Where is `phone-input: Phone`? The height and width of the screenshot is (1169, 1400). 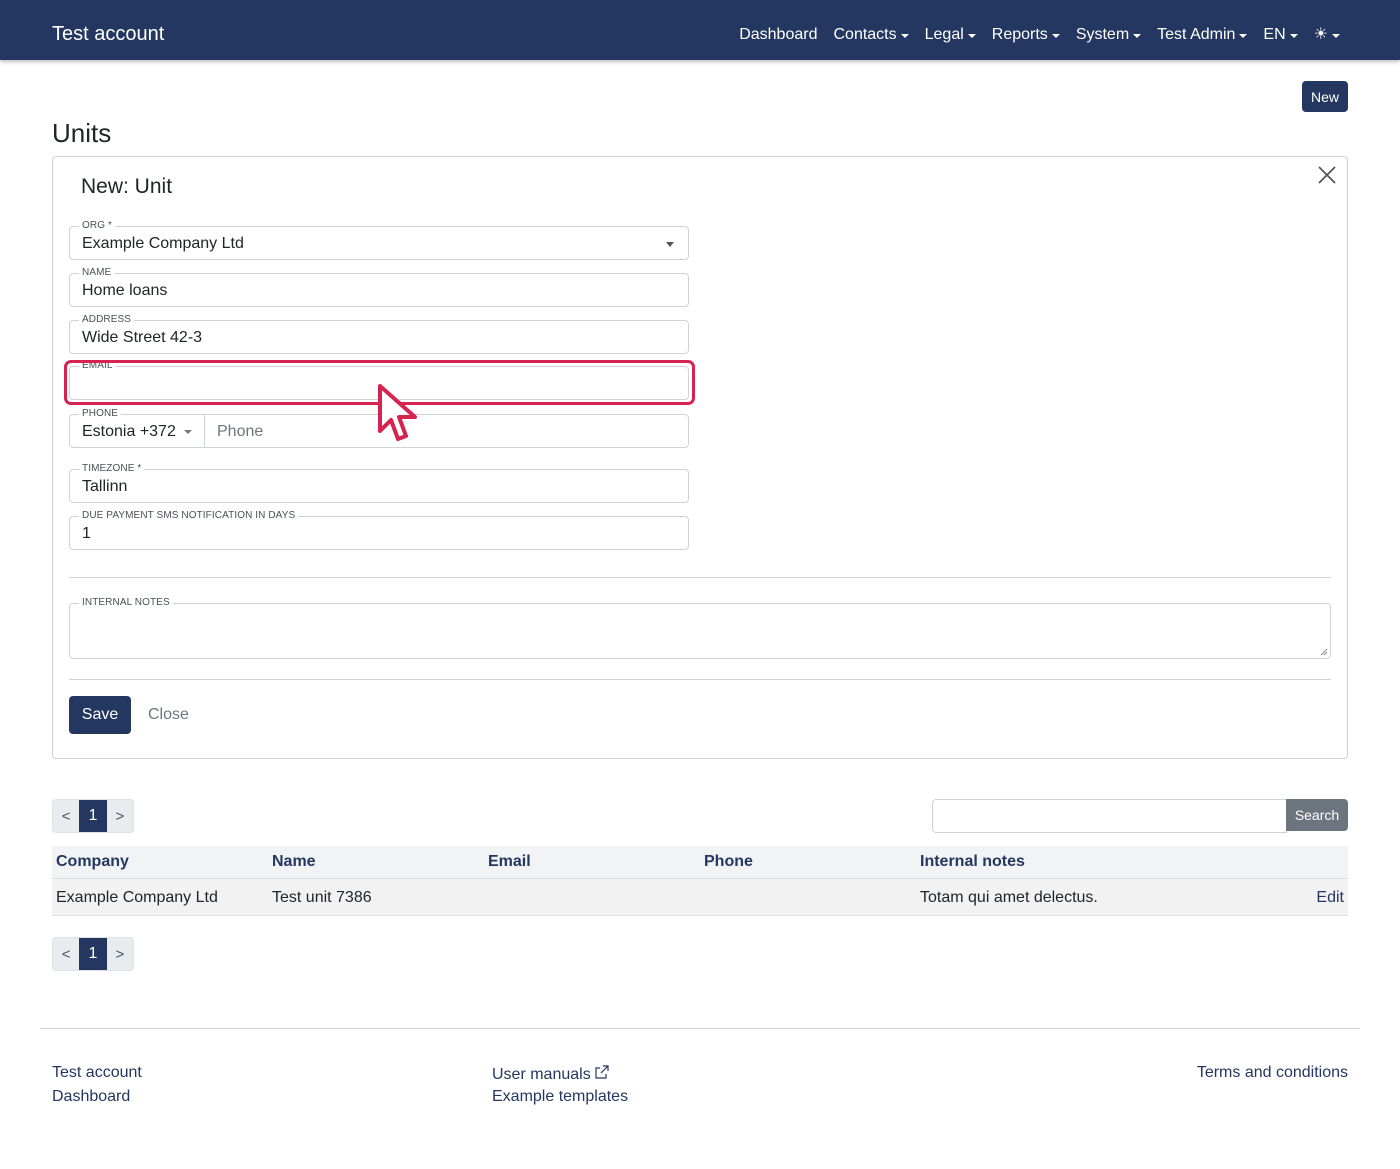
phone-input: Phone is located at coordinates (240, 432).